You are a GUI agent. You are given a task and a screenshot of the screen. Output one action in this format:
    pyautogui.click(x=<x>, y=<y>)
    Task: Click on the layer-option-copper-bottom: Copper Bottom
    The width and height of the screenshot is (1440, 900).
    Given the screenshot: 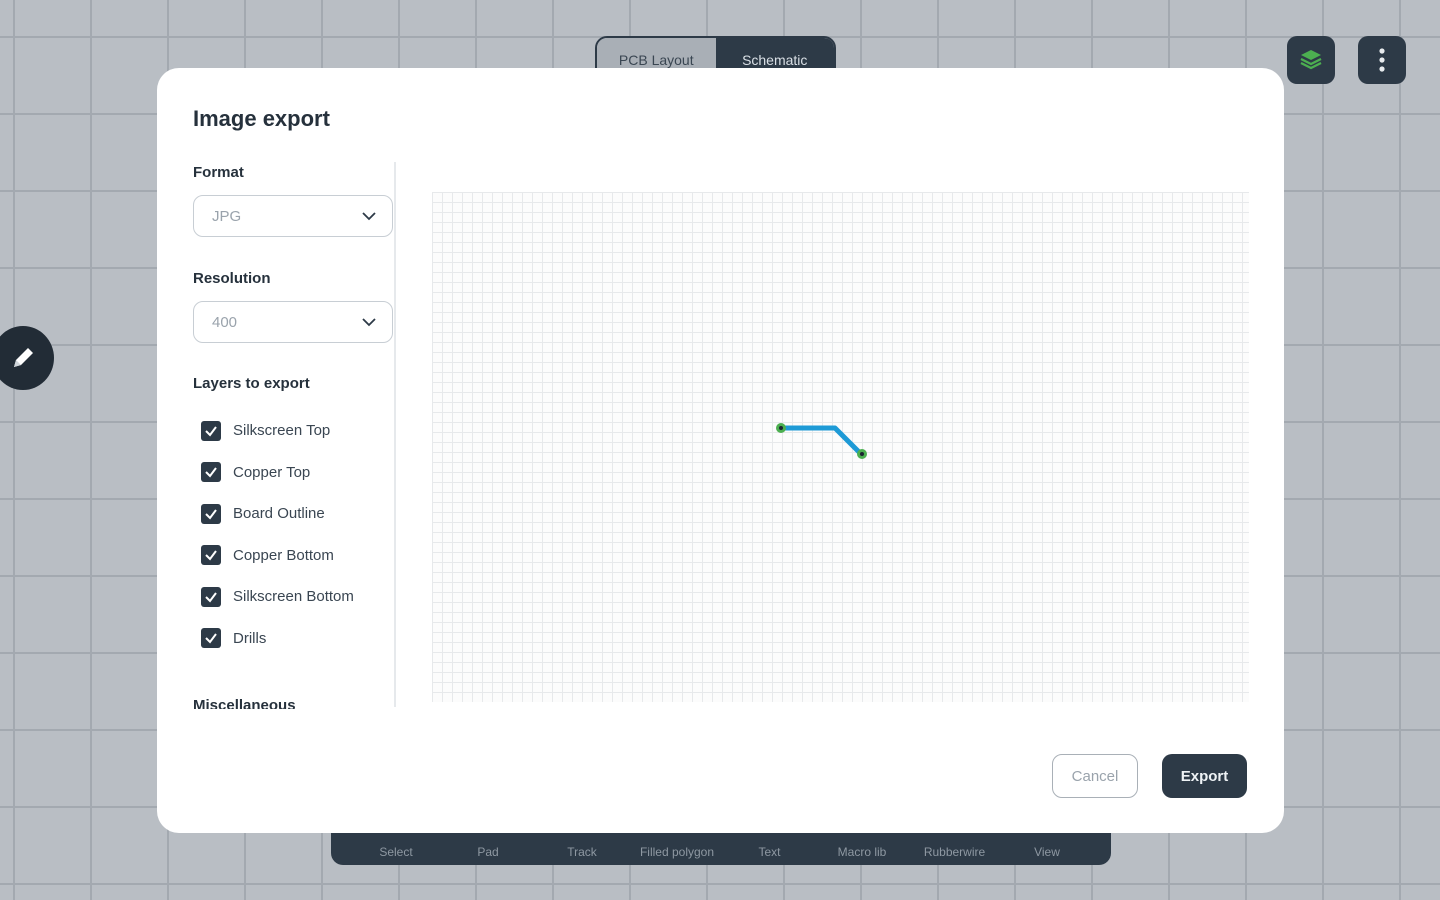 What is the action you would take?
    pyautogui.click(x=295, y=556)
    